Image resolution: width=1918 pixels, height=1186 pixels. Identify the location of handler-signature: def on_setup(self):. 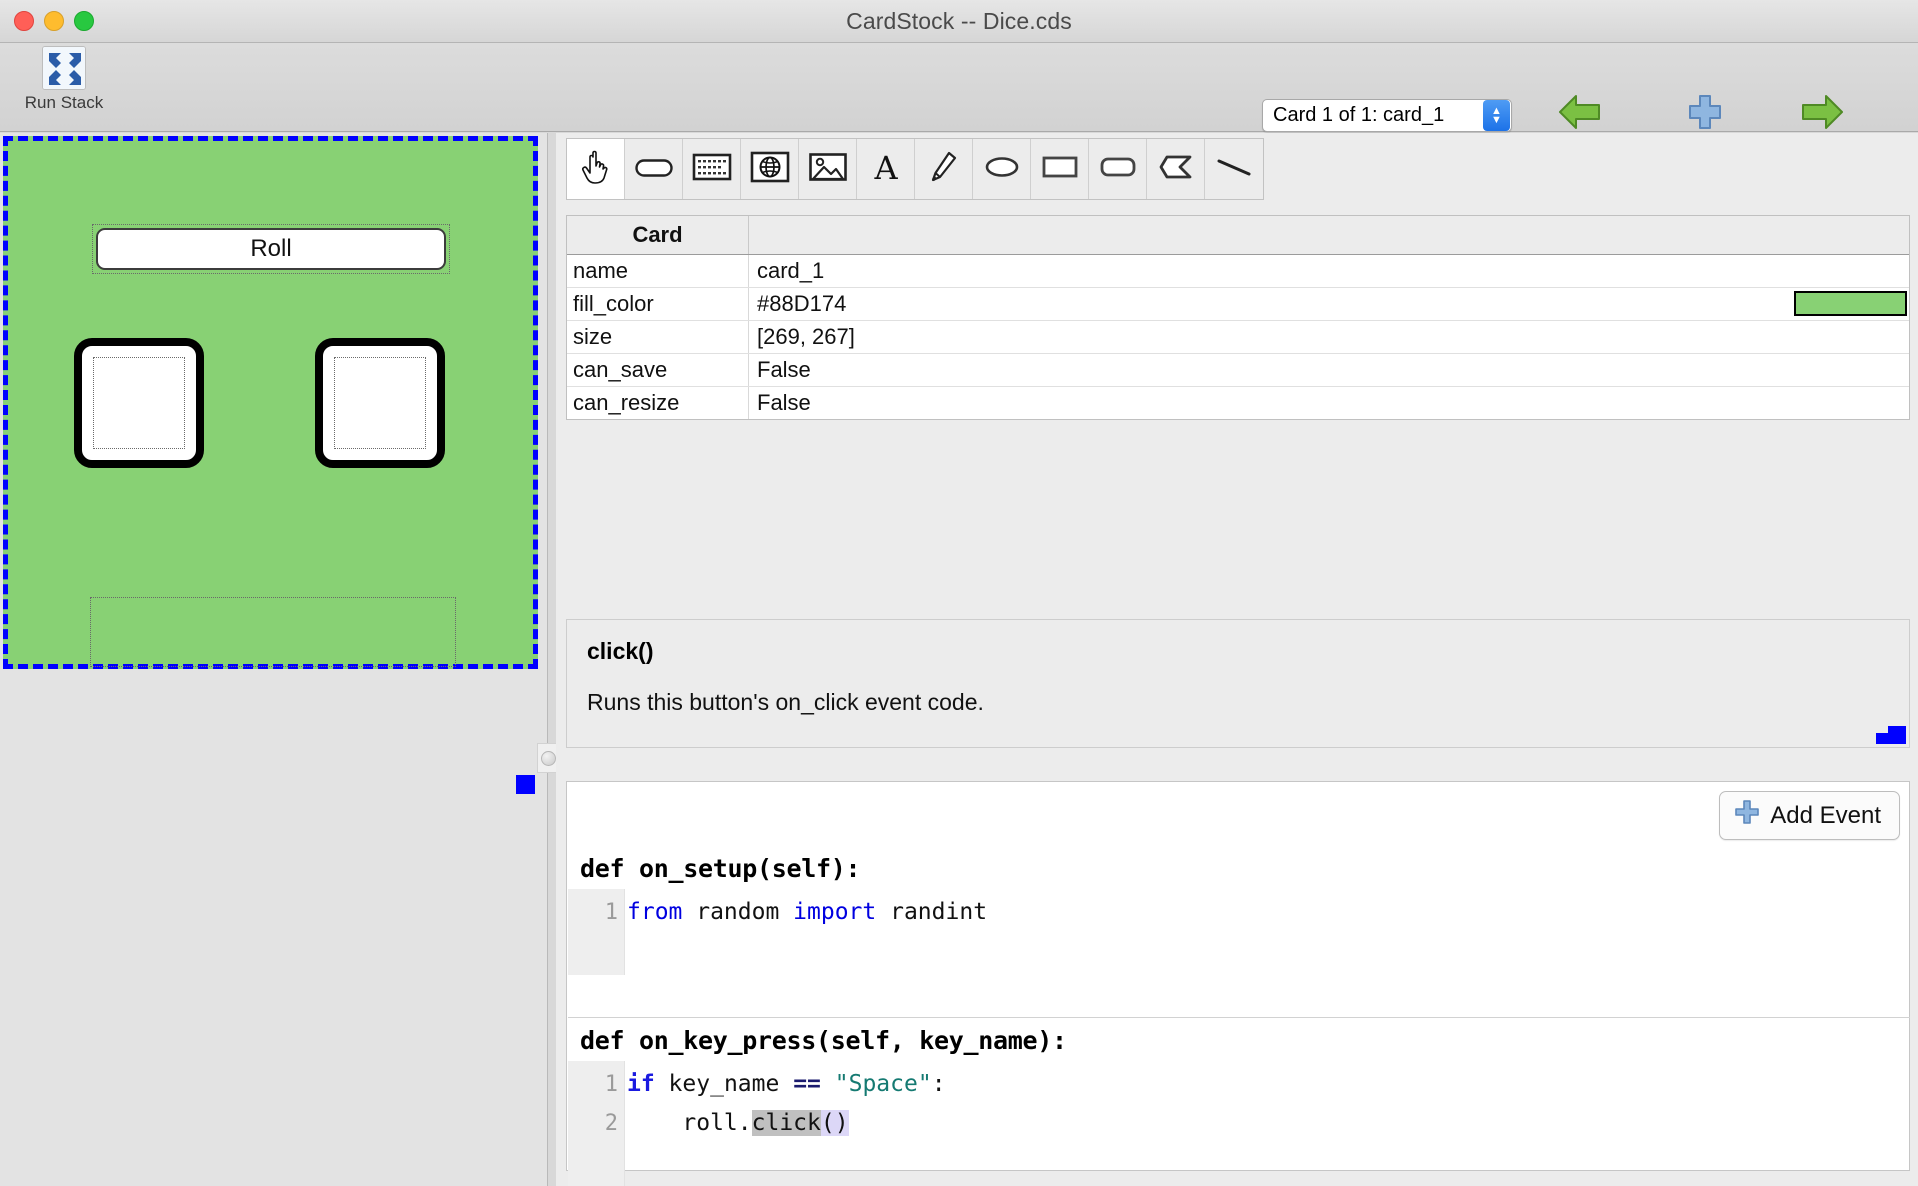
(720, 868).